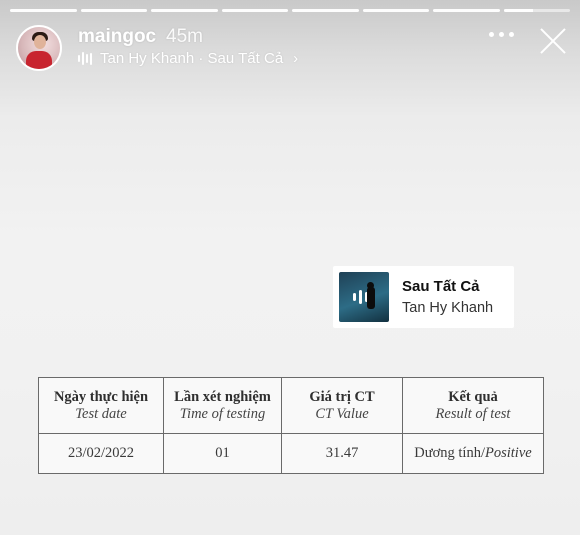 The image size is (580, 535). What do you see at coordinates (101, 453) in the screenshot?
I see `cell-test-date: 23/02/2022` at bounding box center [101, 453].